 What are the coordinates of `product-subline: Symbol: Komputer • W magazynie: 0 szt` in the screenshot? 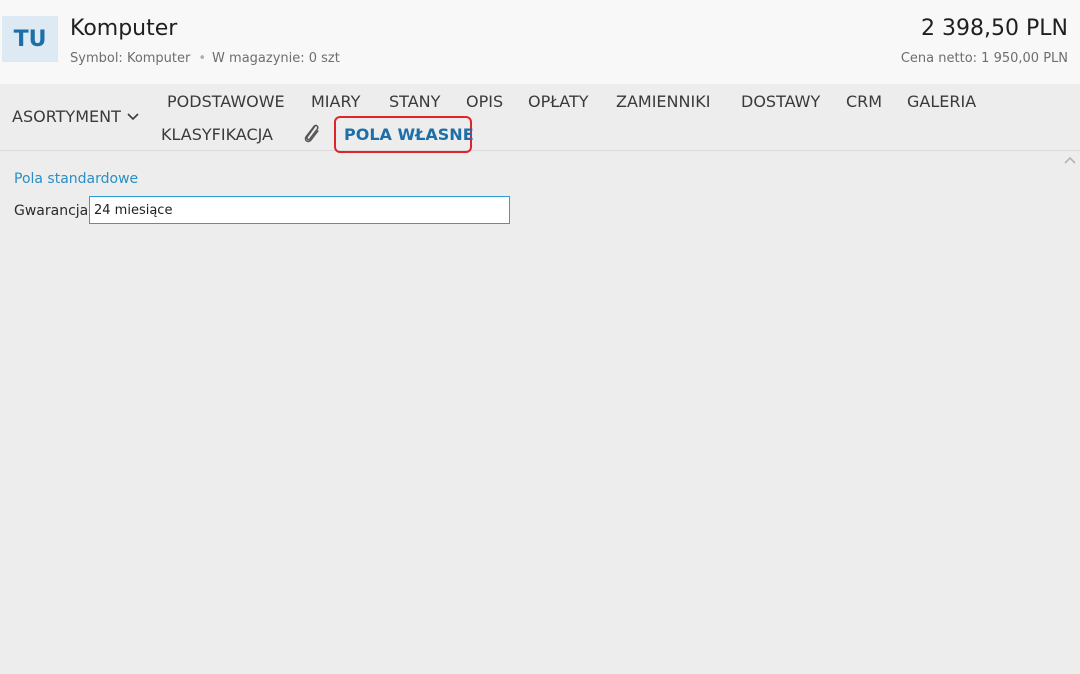 It's located at (205, 58).